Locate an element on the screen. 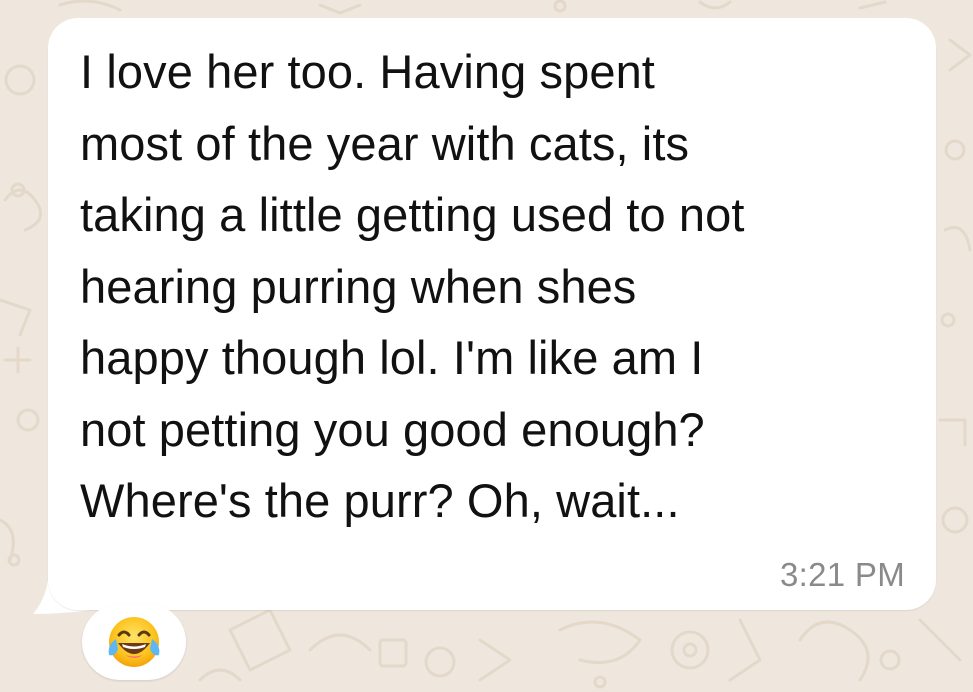 The image size is (973, 692). message-timestamp: 3:21 PM is located at coordinates (842, 574).